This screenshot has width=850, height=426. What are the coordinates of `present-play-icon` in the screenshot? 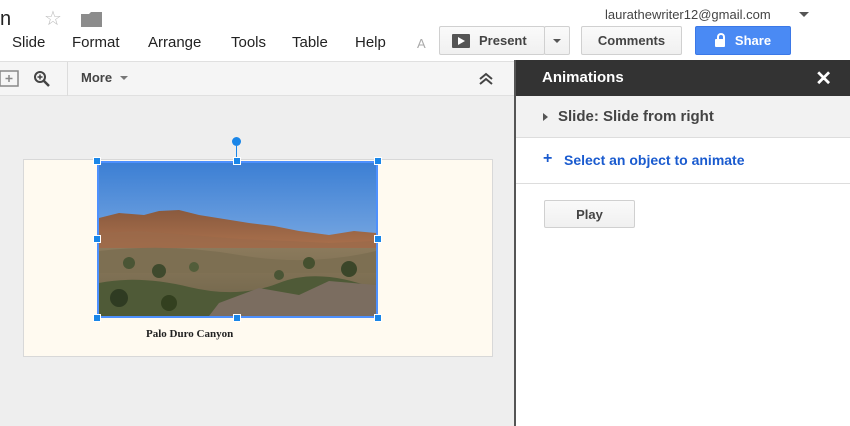 It's located at (461, 40).